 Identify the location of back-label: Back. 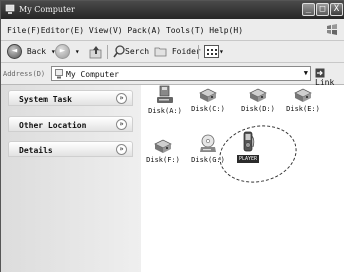
(36, 51).